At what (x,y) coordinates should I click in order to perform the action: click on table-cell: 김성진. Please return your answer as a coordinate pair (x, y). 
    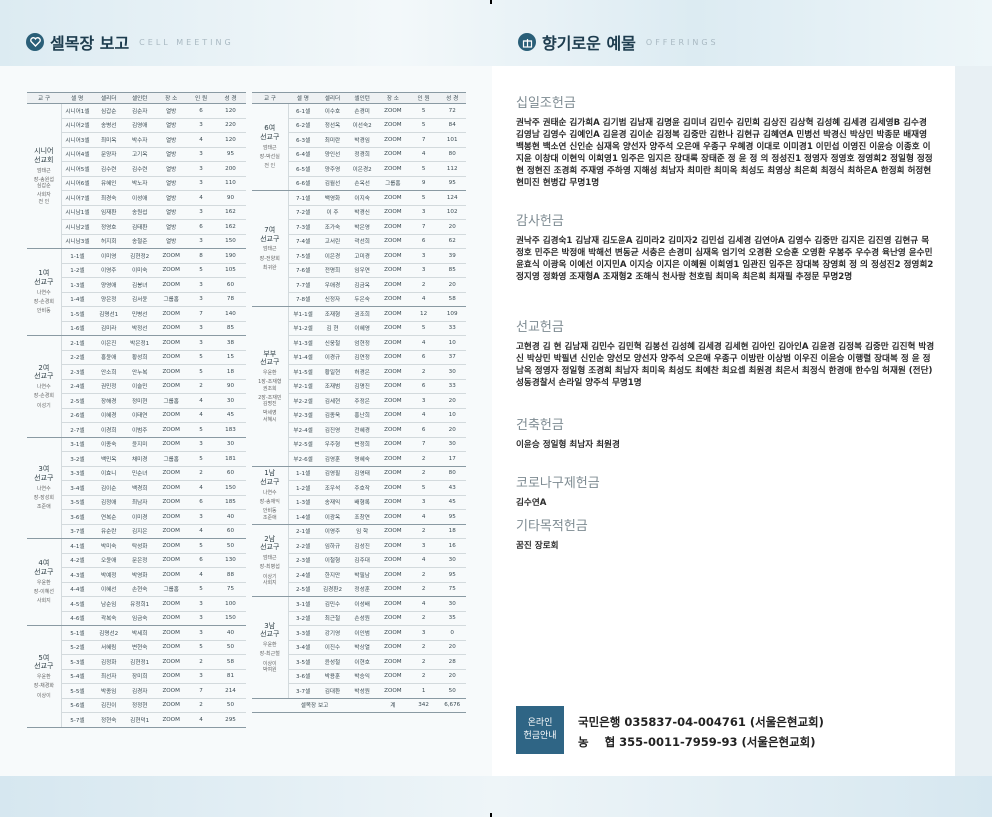
    Looking at the image, I should click on (362, 546).